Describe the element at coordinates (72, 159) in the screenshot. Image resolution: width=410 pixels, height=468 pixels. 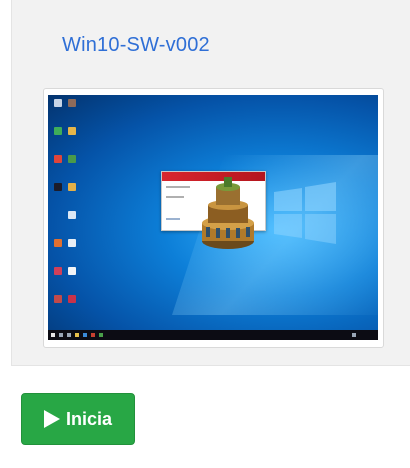
I see `settings-icon` at that location.